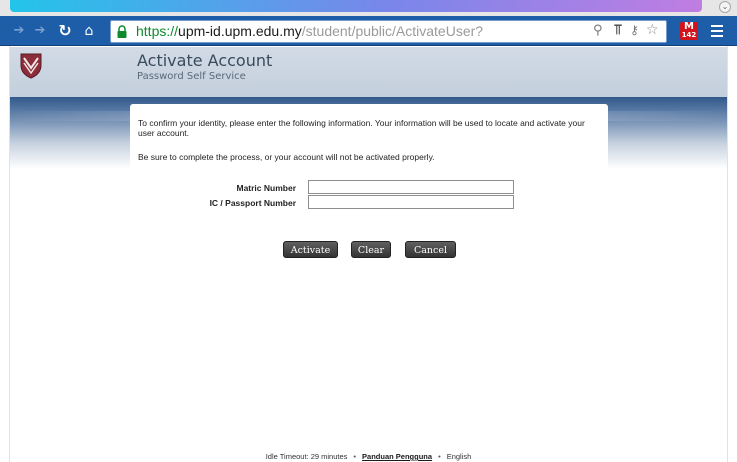 This screenshot has height=462, width=737. I want to click on page-title: Activate Account, so click(205, 60).